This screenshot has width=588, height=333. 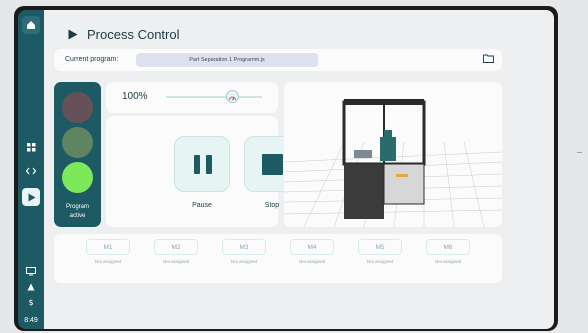 I want to click on machine-cabinet, so click(x=384, y=159).